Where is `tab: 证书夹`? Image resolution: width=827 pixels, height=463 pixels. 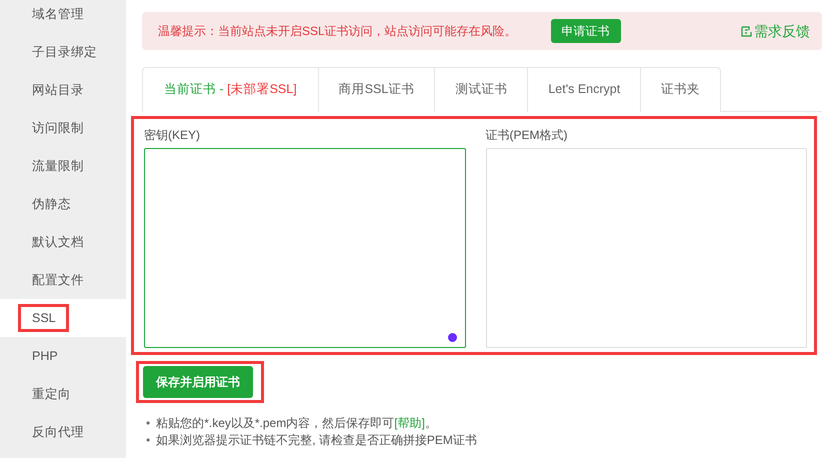 tab: 证书夹 is located at coordinates (681, 89).